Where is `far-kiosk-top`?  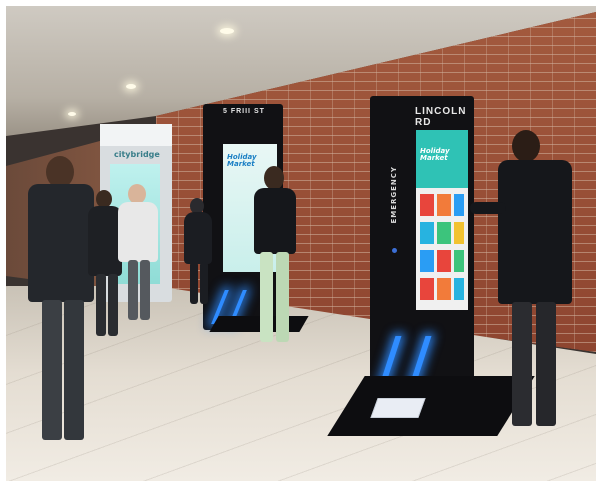
far-kiosk-top is located at coordinates (136, 135).